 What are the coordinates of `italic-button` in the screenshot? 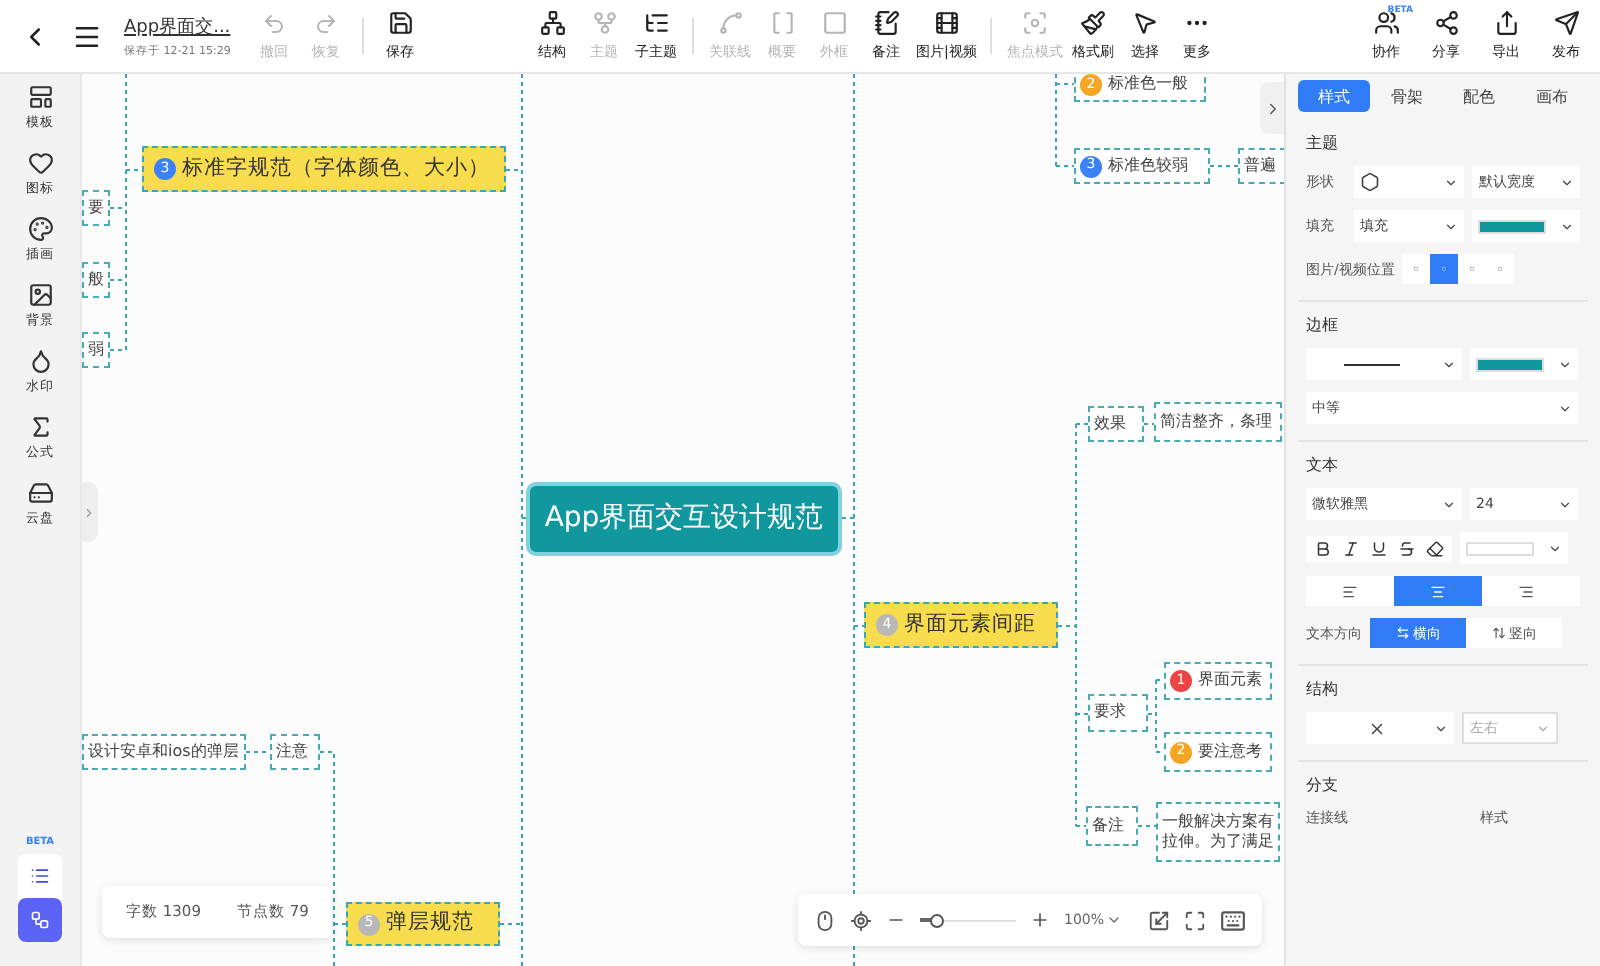 It's located at (1351, 548).